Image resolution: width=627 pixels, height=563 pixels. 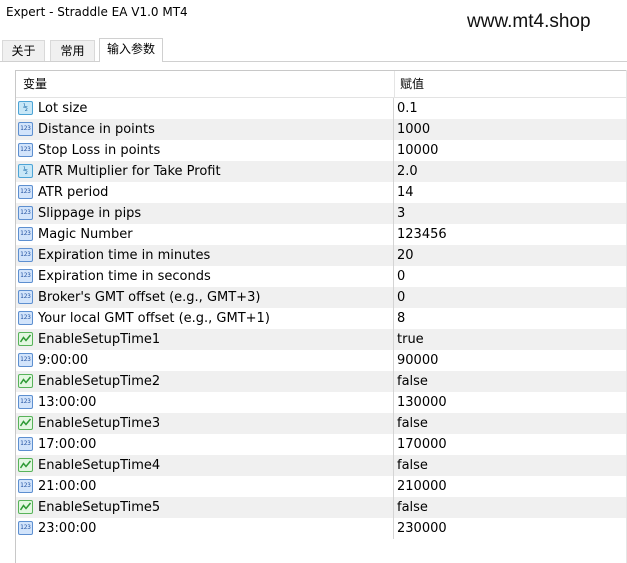 What do you see at coordinates (85, 234) in the screenshot?
I see `parameter-name: Magic Number` at bounding box center [85, 234].